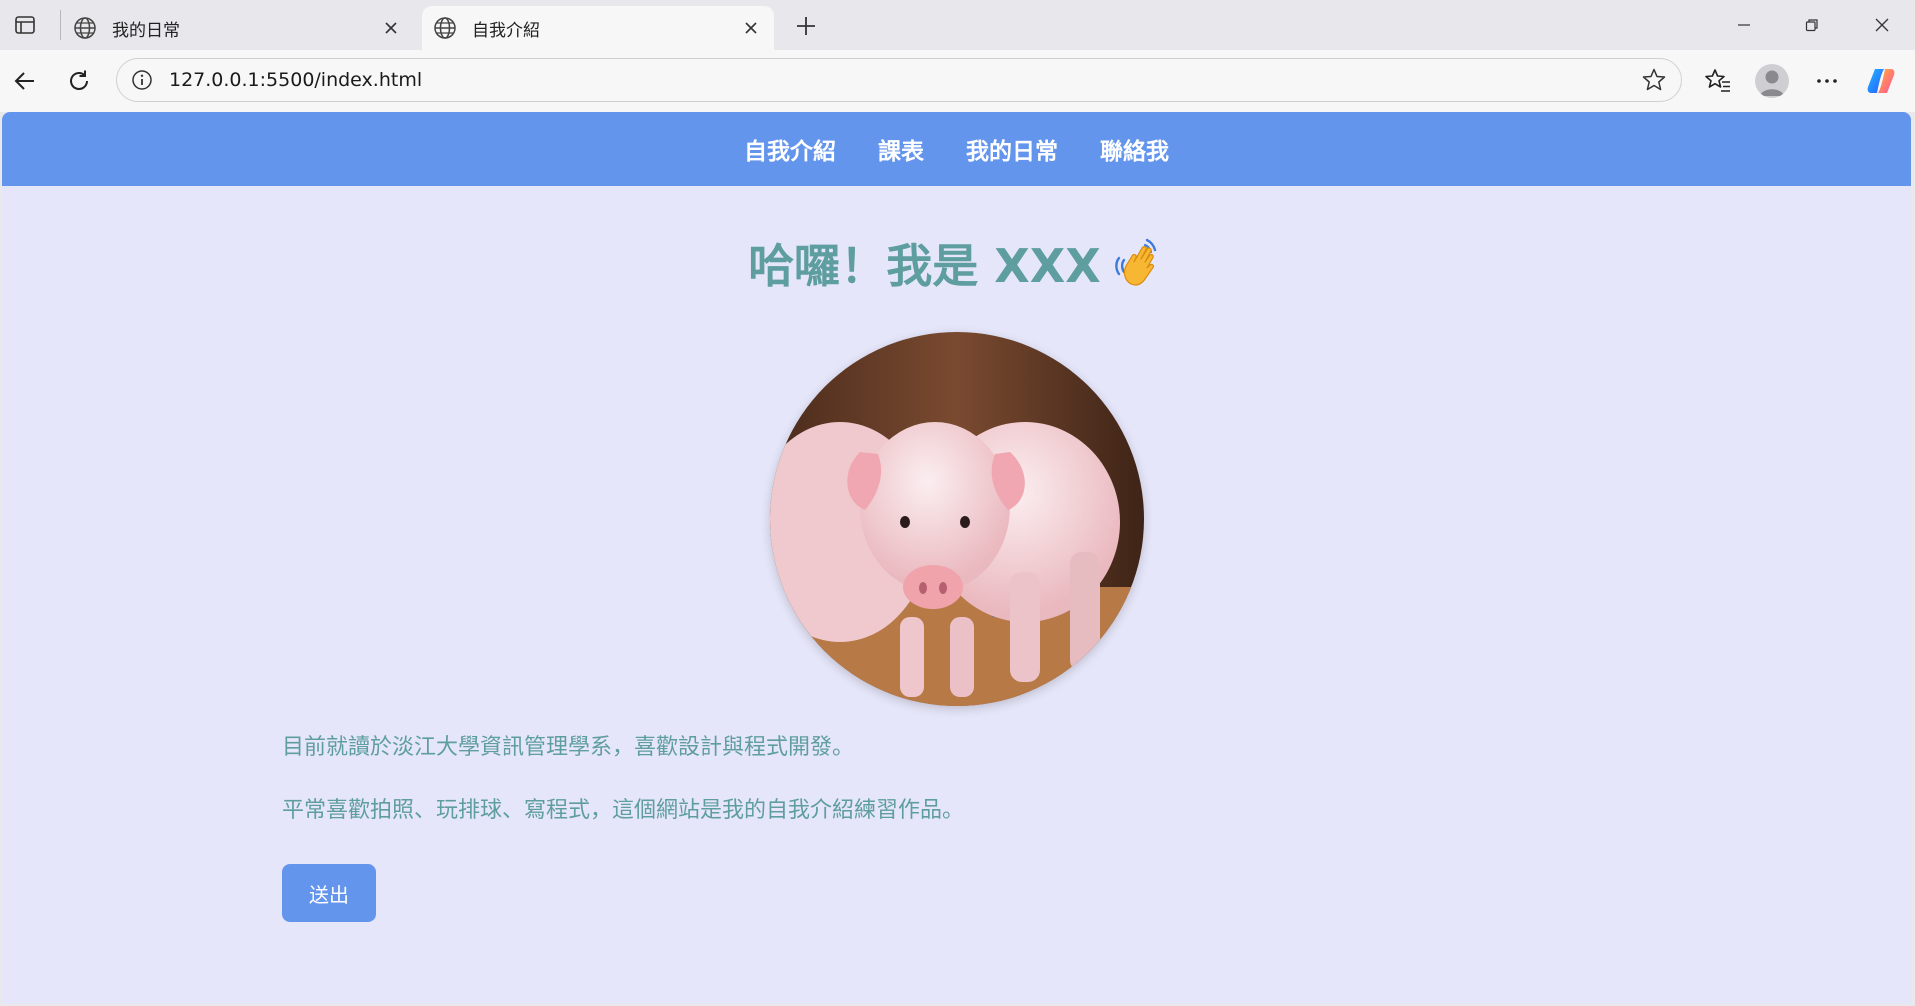  I want to click on copilot-icon, so click(1881, 81).